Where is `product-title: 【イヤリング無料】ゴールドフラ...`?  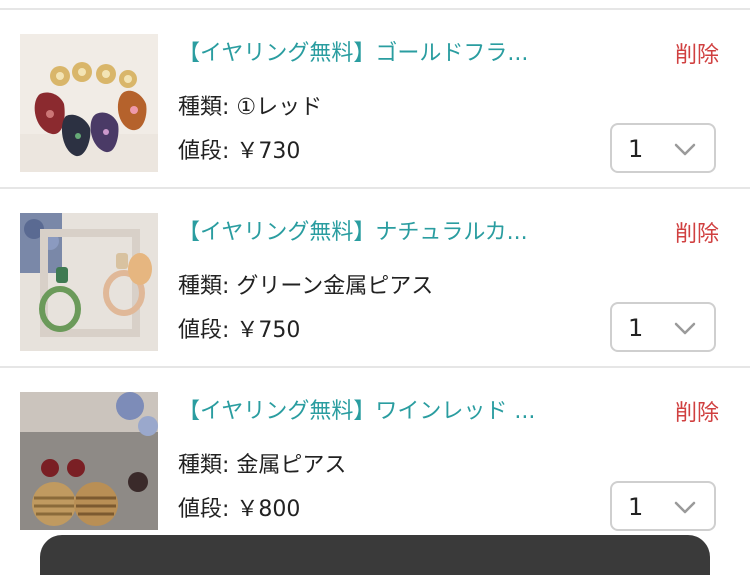
product-title: 【イヤリング無料】ゴールドフラ... is located at coordinates (378, 51).